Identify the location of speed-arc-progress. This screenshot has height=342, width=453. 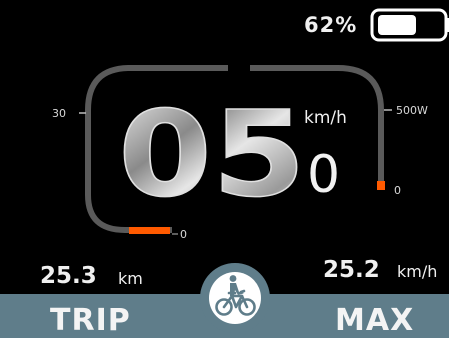
(149, 230).